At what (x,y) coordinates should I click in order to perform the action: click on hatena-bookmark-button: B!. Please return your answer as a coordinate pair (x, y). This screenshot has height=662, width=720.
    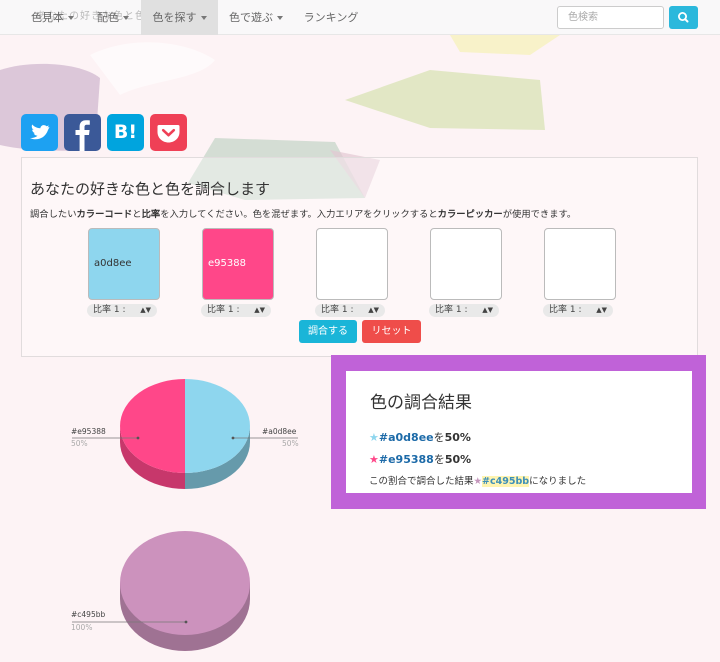
    Looking at the image, I should click on (125, 132).